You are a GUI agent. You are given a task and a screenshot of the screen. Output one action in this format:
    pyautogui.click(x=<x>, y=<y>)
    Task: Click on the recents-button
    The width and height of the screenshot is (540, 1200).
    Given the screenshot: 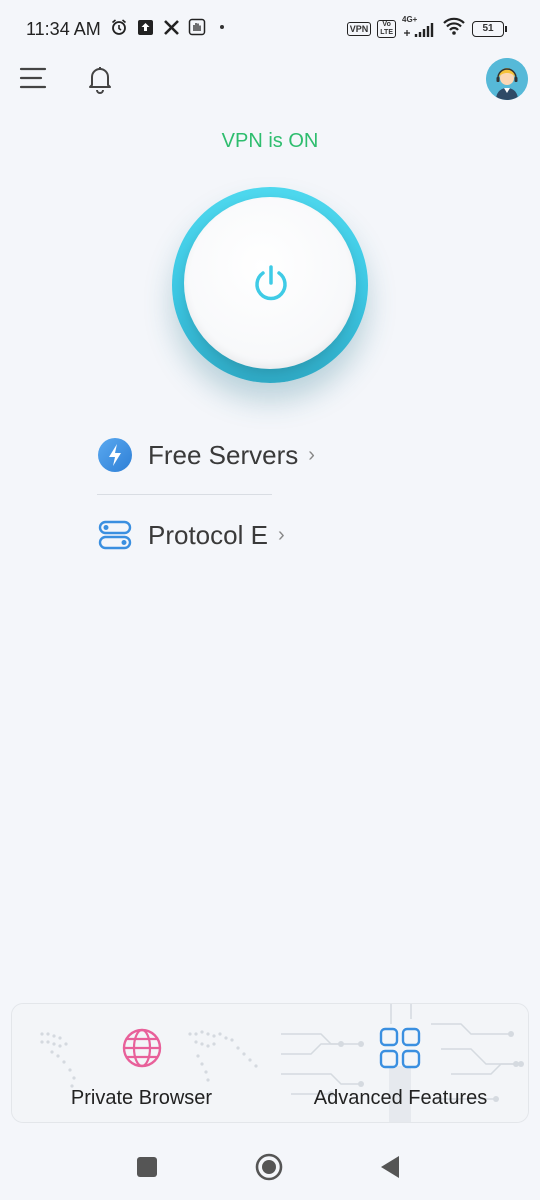 What is the action you would take?
    pyautogui.click(x=147, y=1167)
    